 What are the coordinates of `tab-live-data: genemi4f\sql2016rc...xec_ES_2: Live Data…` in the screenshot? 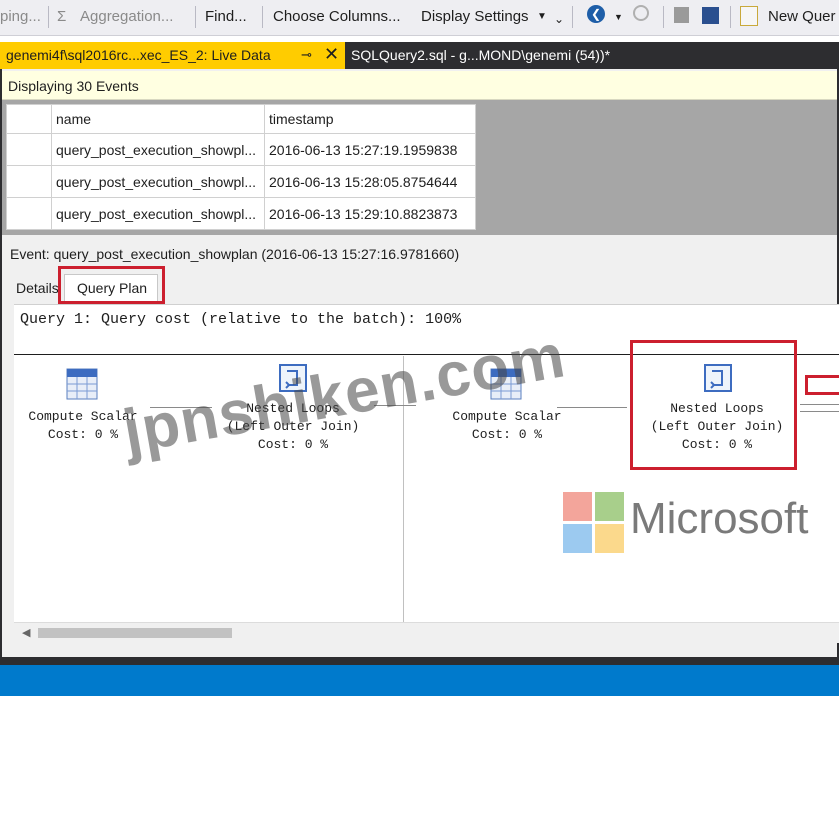 It's located at (172, 55).